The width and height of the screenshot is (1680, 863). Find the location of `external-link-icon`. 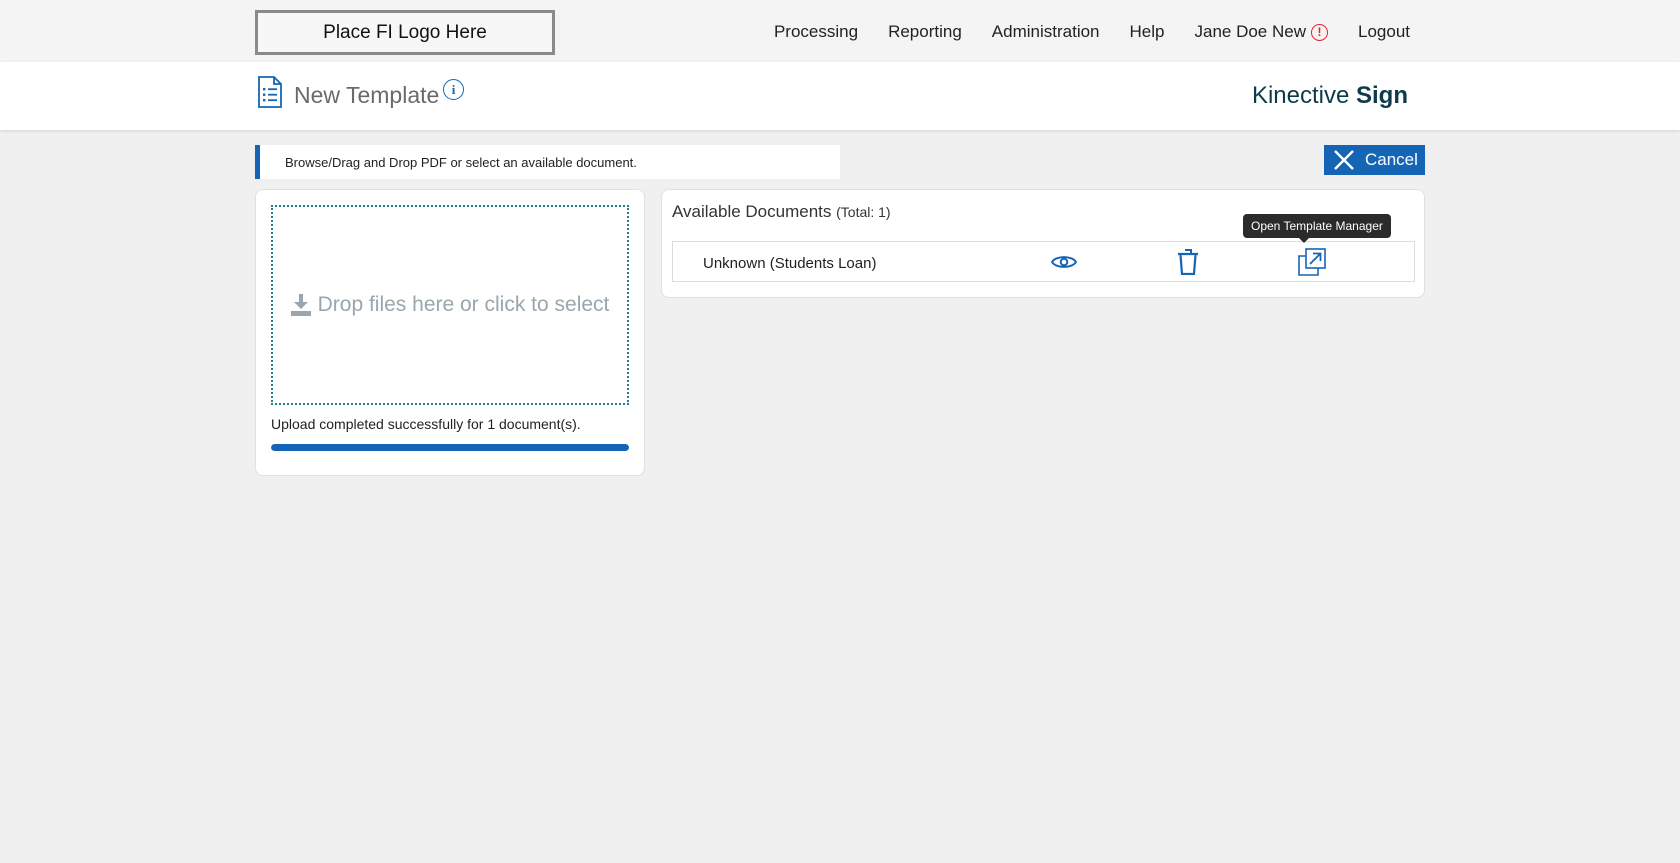

external-link-icon is located at coordinates (1312, 262).